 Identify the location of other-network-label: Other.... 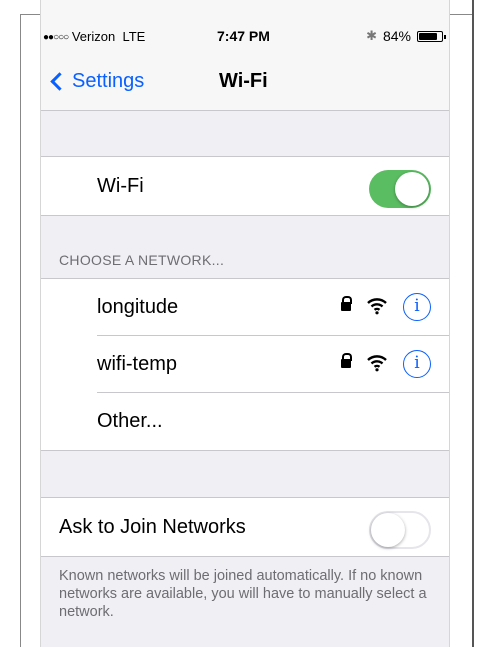
(130, 421).